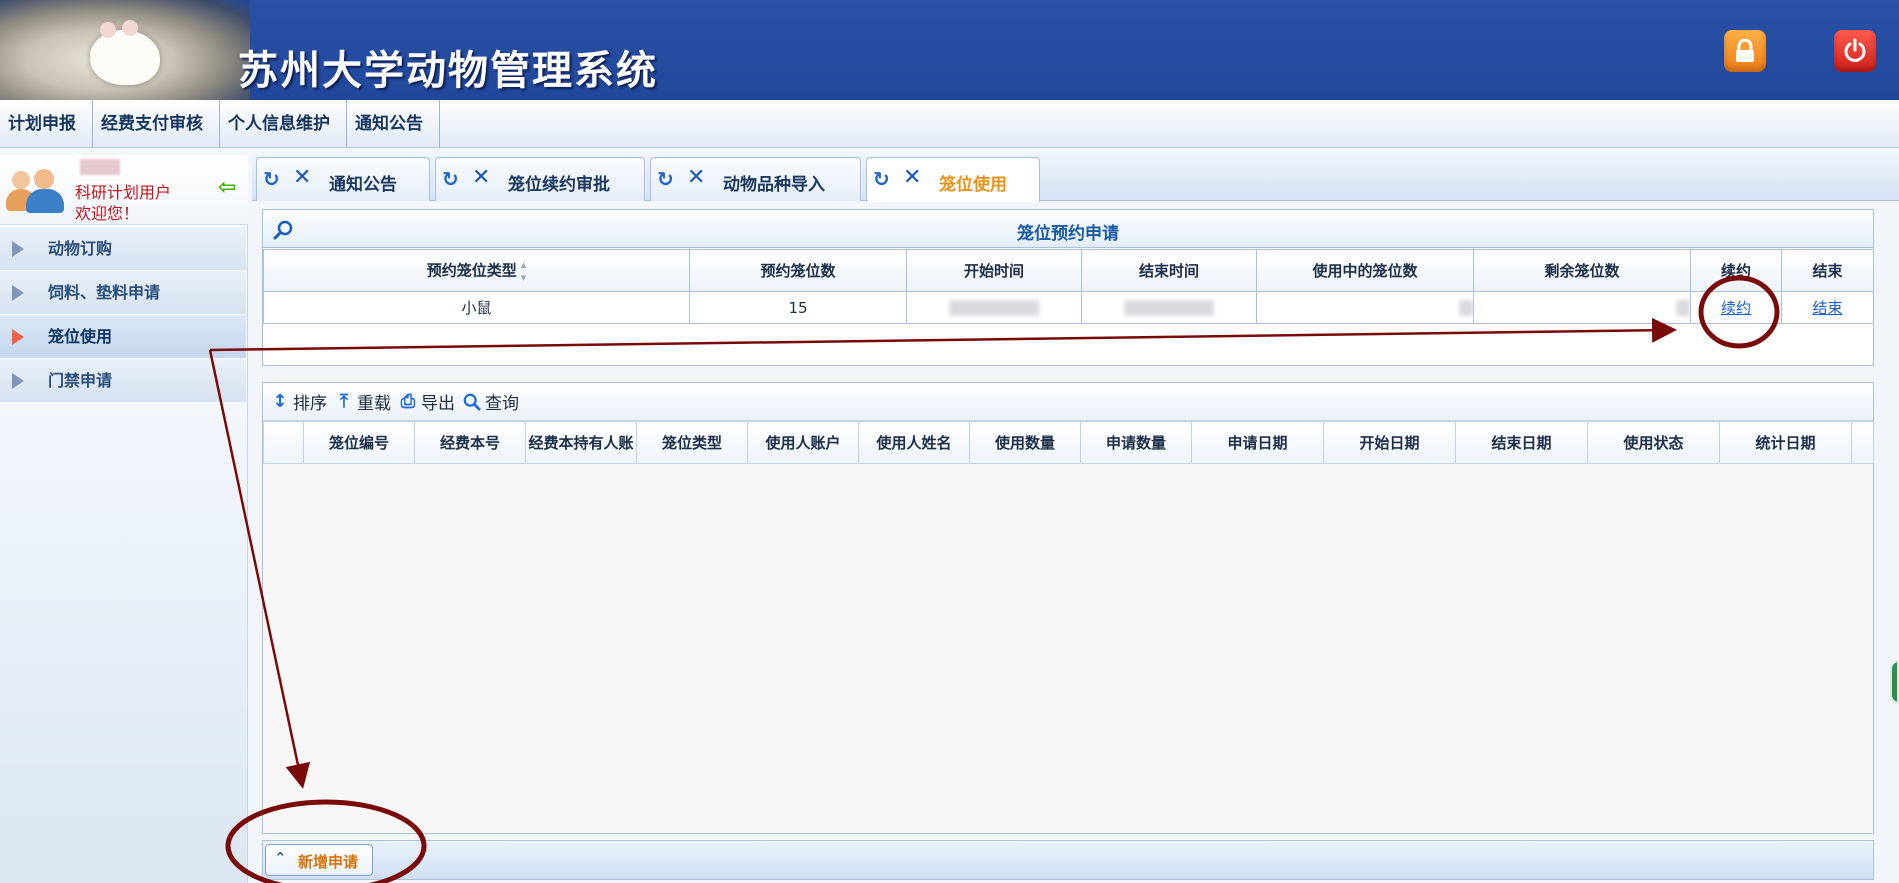 The image size is (1899, 883). What do you see at coordinates (46, 124) in the screenshot?
I see `topnav-plan-declare: 计划申报` at bounding box center [46, 124].